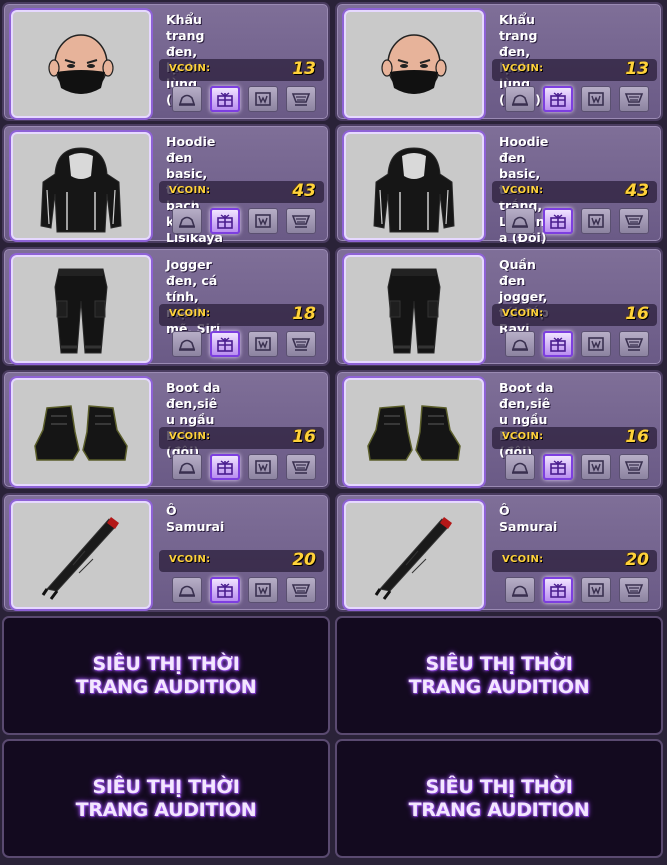  I want to click on item-card: Quần đen jogger, túi đắp RaviVCOIN:16, so click(499, 306).